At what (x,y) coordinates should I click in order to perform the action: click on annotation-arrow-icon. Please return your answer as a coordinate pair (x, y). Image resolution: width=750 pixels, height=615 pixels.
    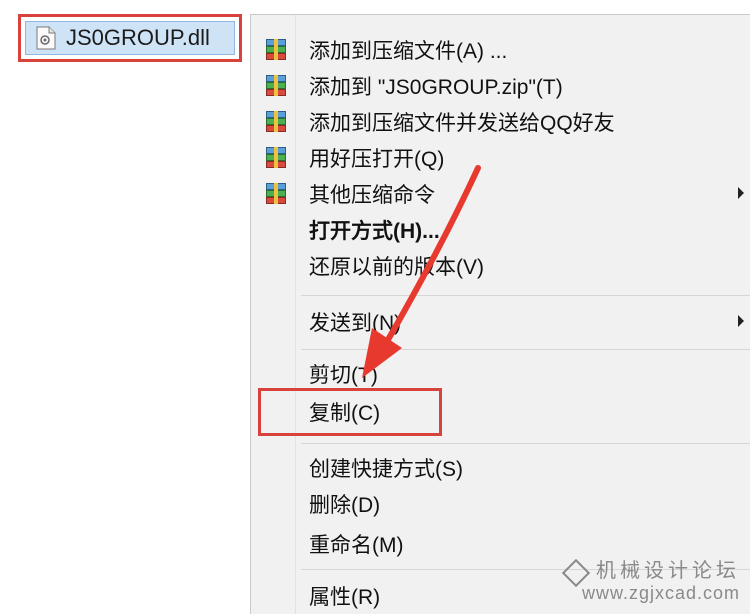
    Looking at the image, I should click on (421, 271).